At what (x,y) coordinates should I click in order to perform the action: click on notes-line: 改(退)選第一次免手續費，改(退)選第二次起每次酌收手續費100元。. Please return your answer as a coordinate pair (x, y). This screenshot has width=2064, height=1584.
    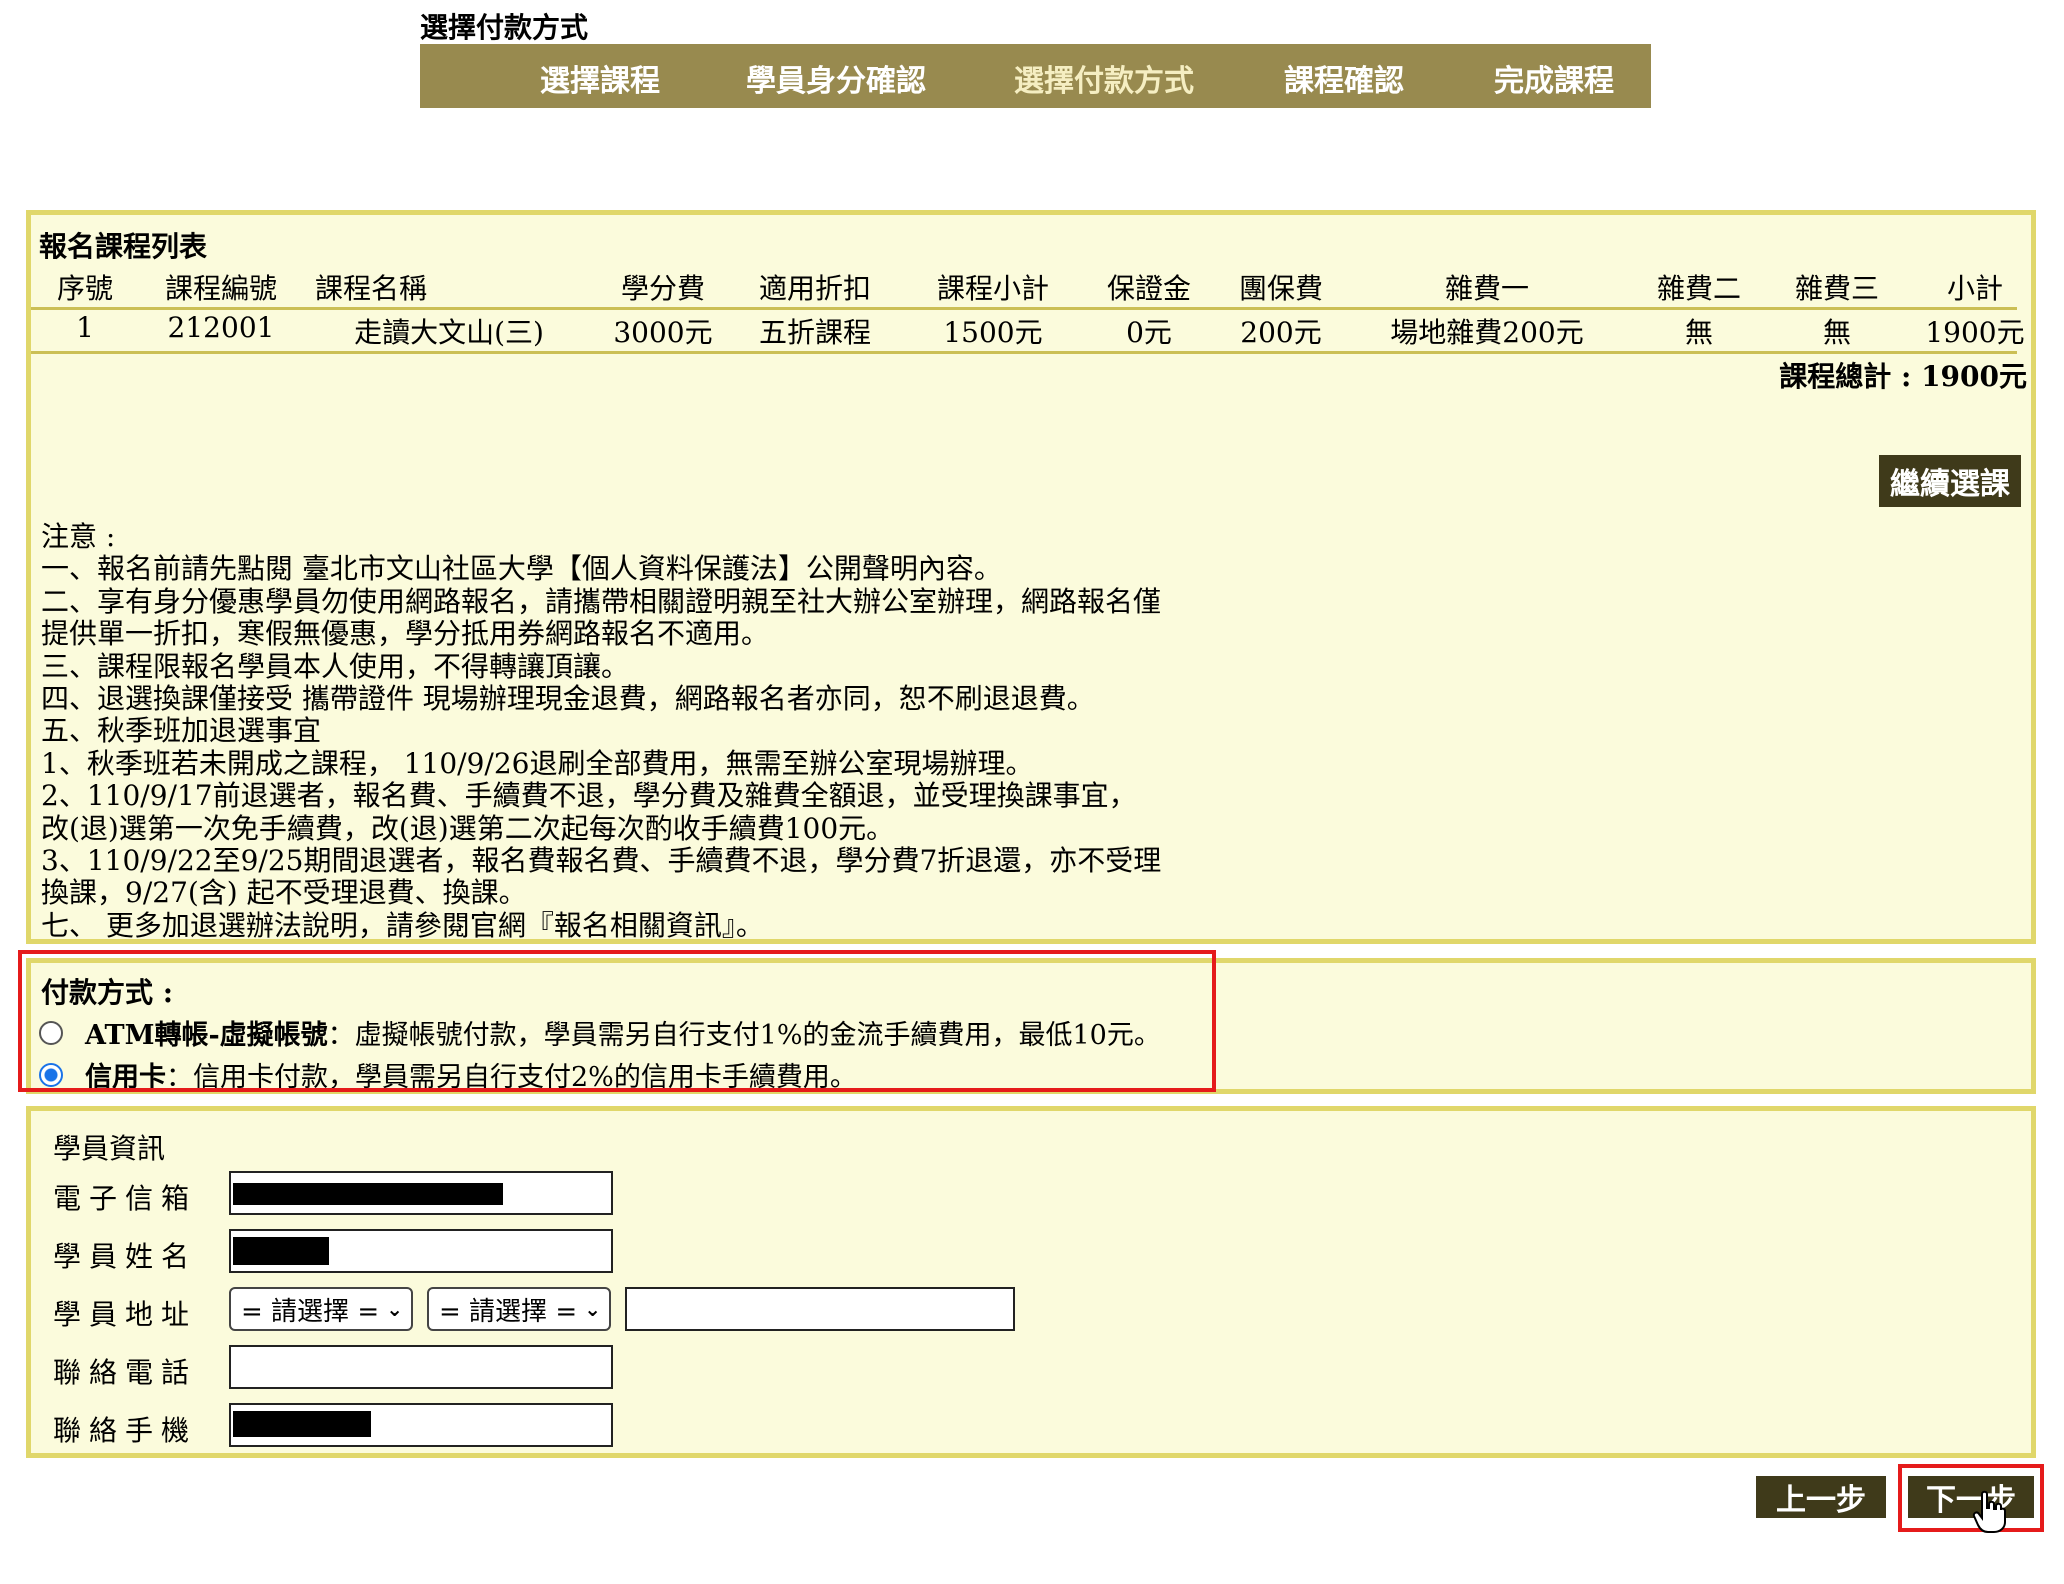
    Looking at the image, I should click on (468, 828).